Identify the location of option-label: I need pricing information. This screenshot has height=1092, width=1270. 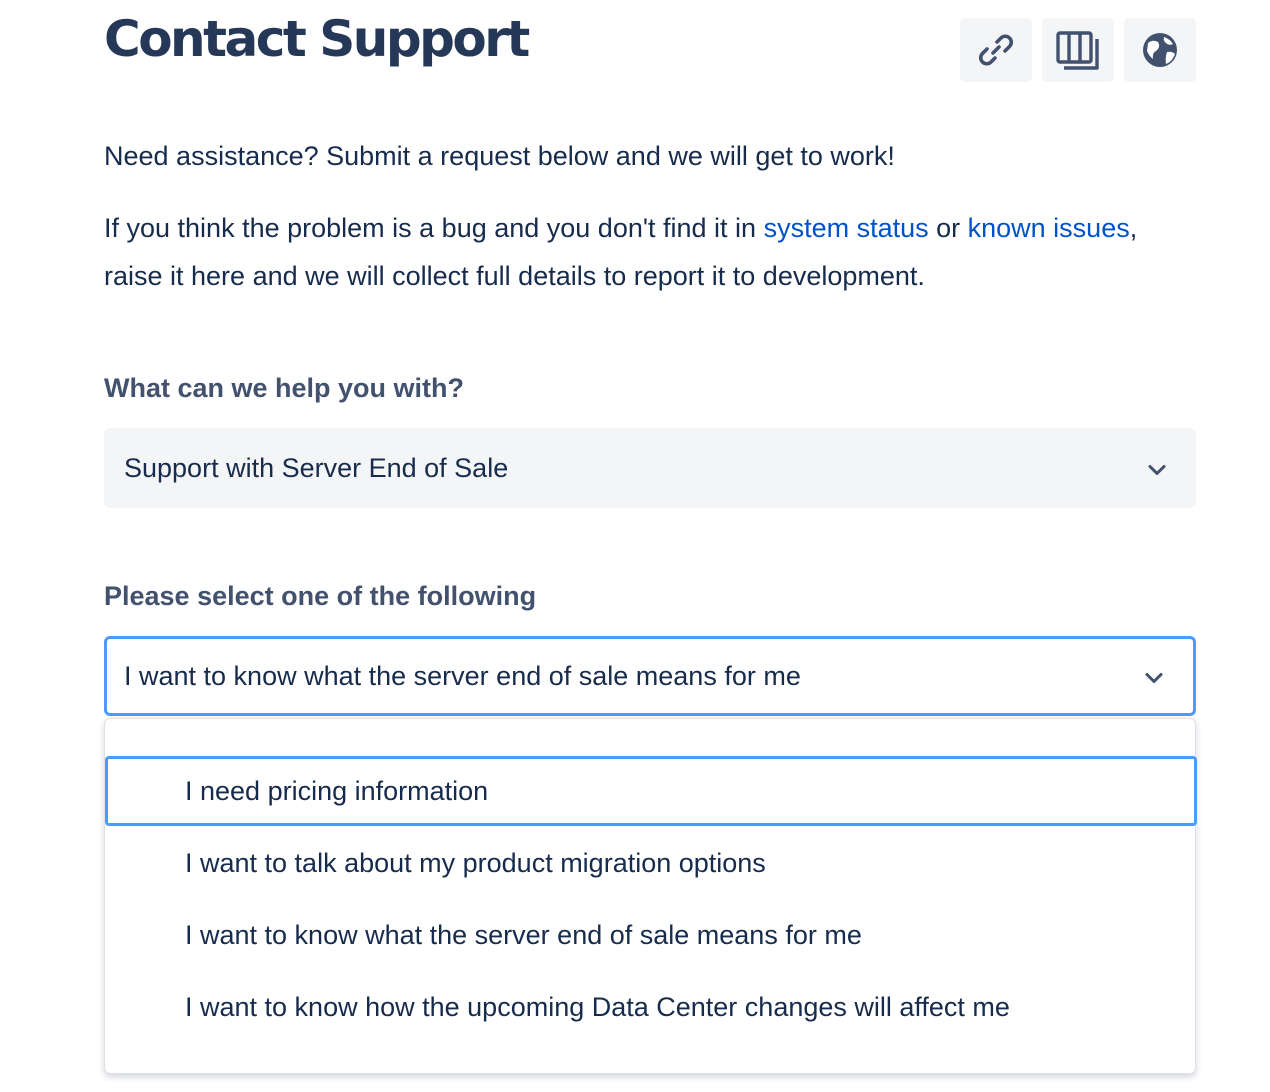
(337, 790).